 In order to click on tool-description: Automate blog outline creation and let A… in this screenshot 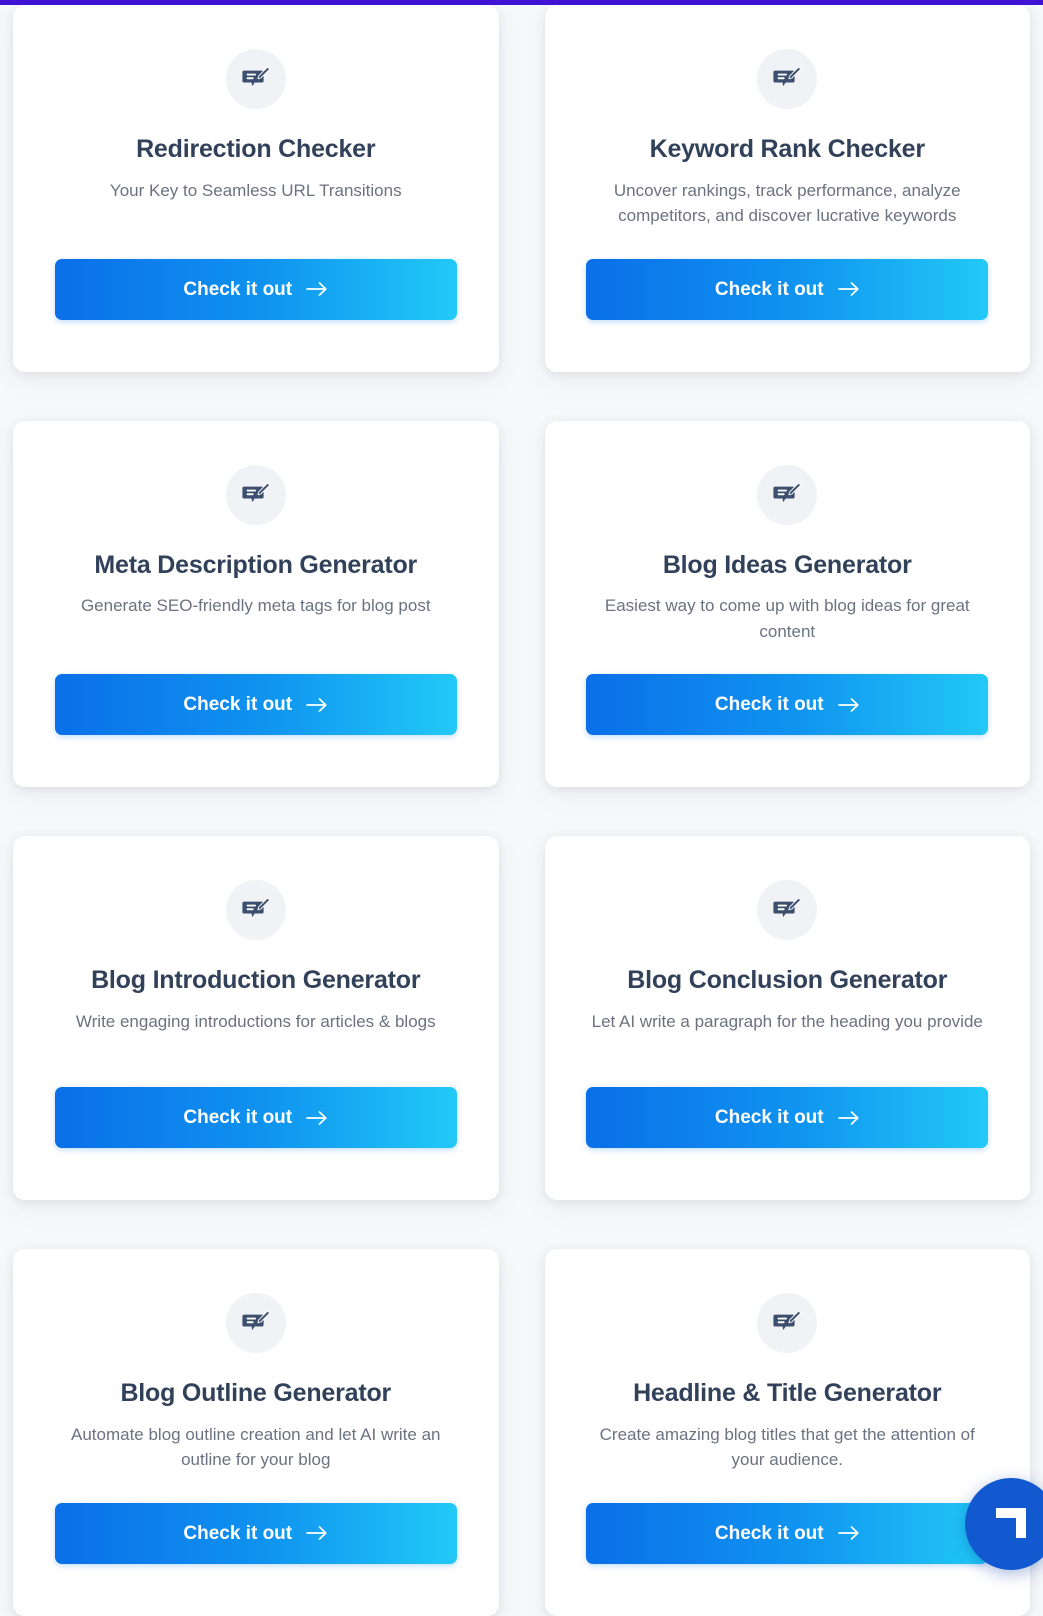, I will do `click(255, 1447)`.